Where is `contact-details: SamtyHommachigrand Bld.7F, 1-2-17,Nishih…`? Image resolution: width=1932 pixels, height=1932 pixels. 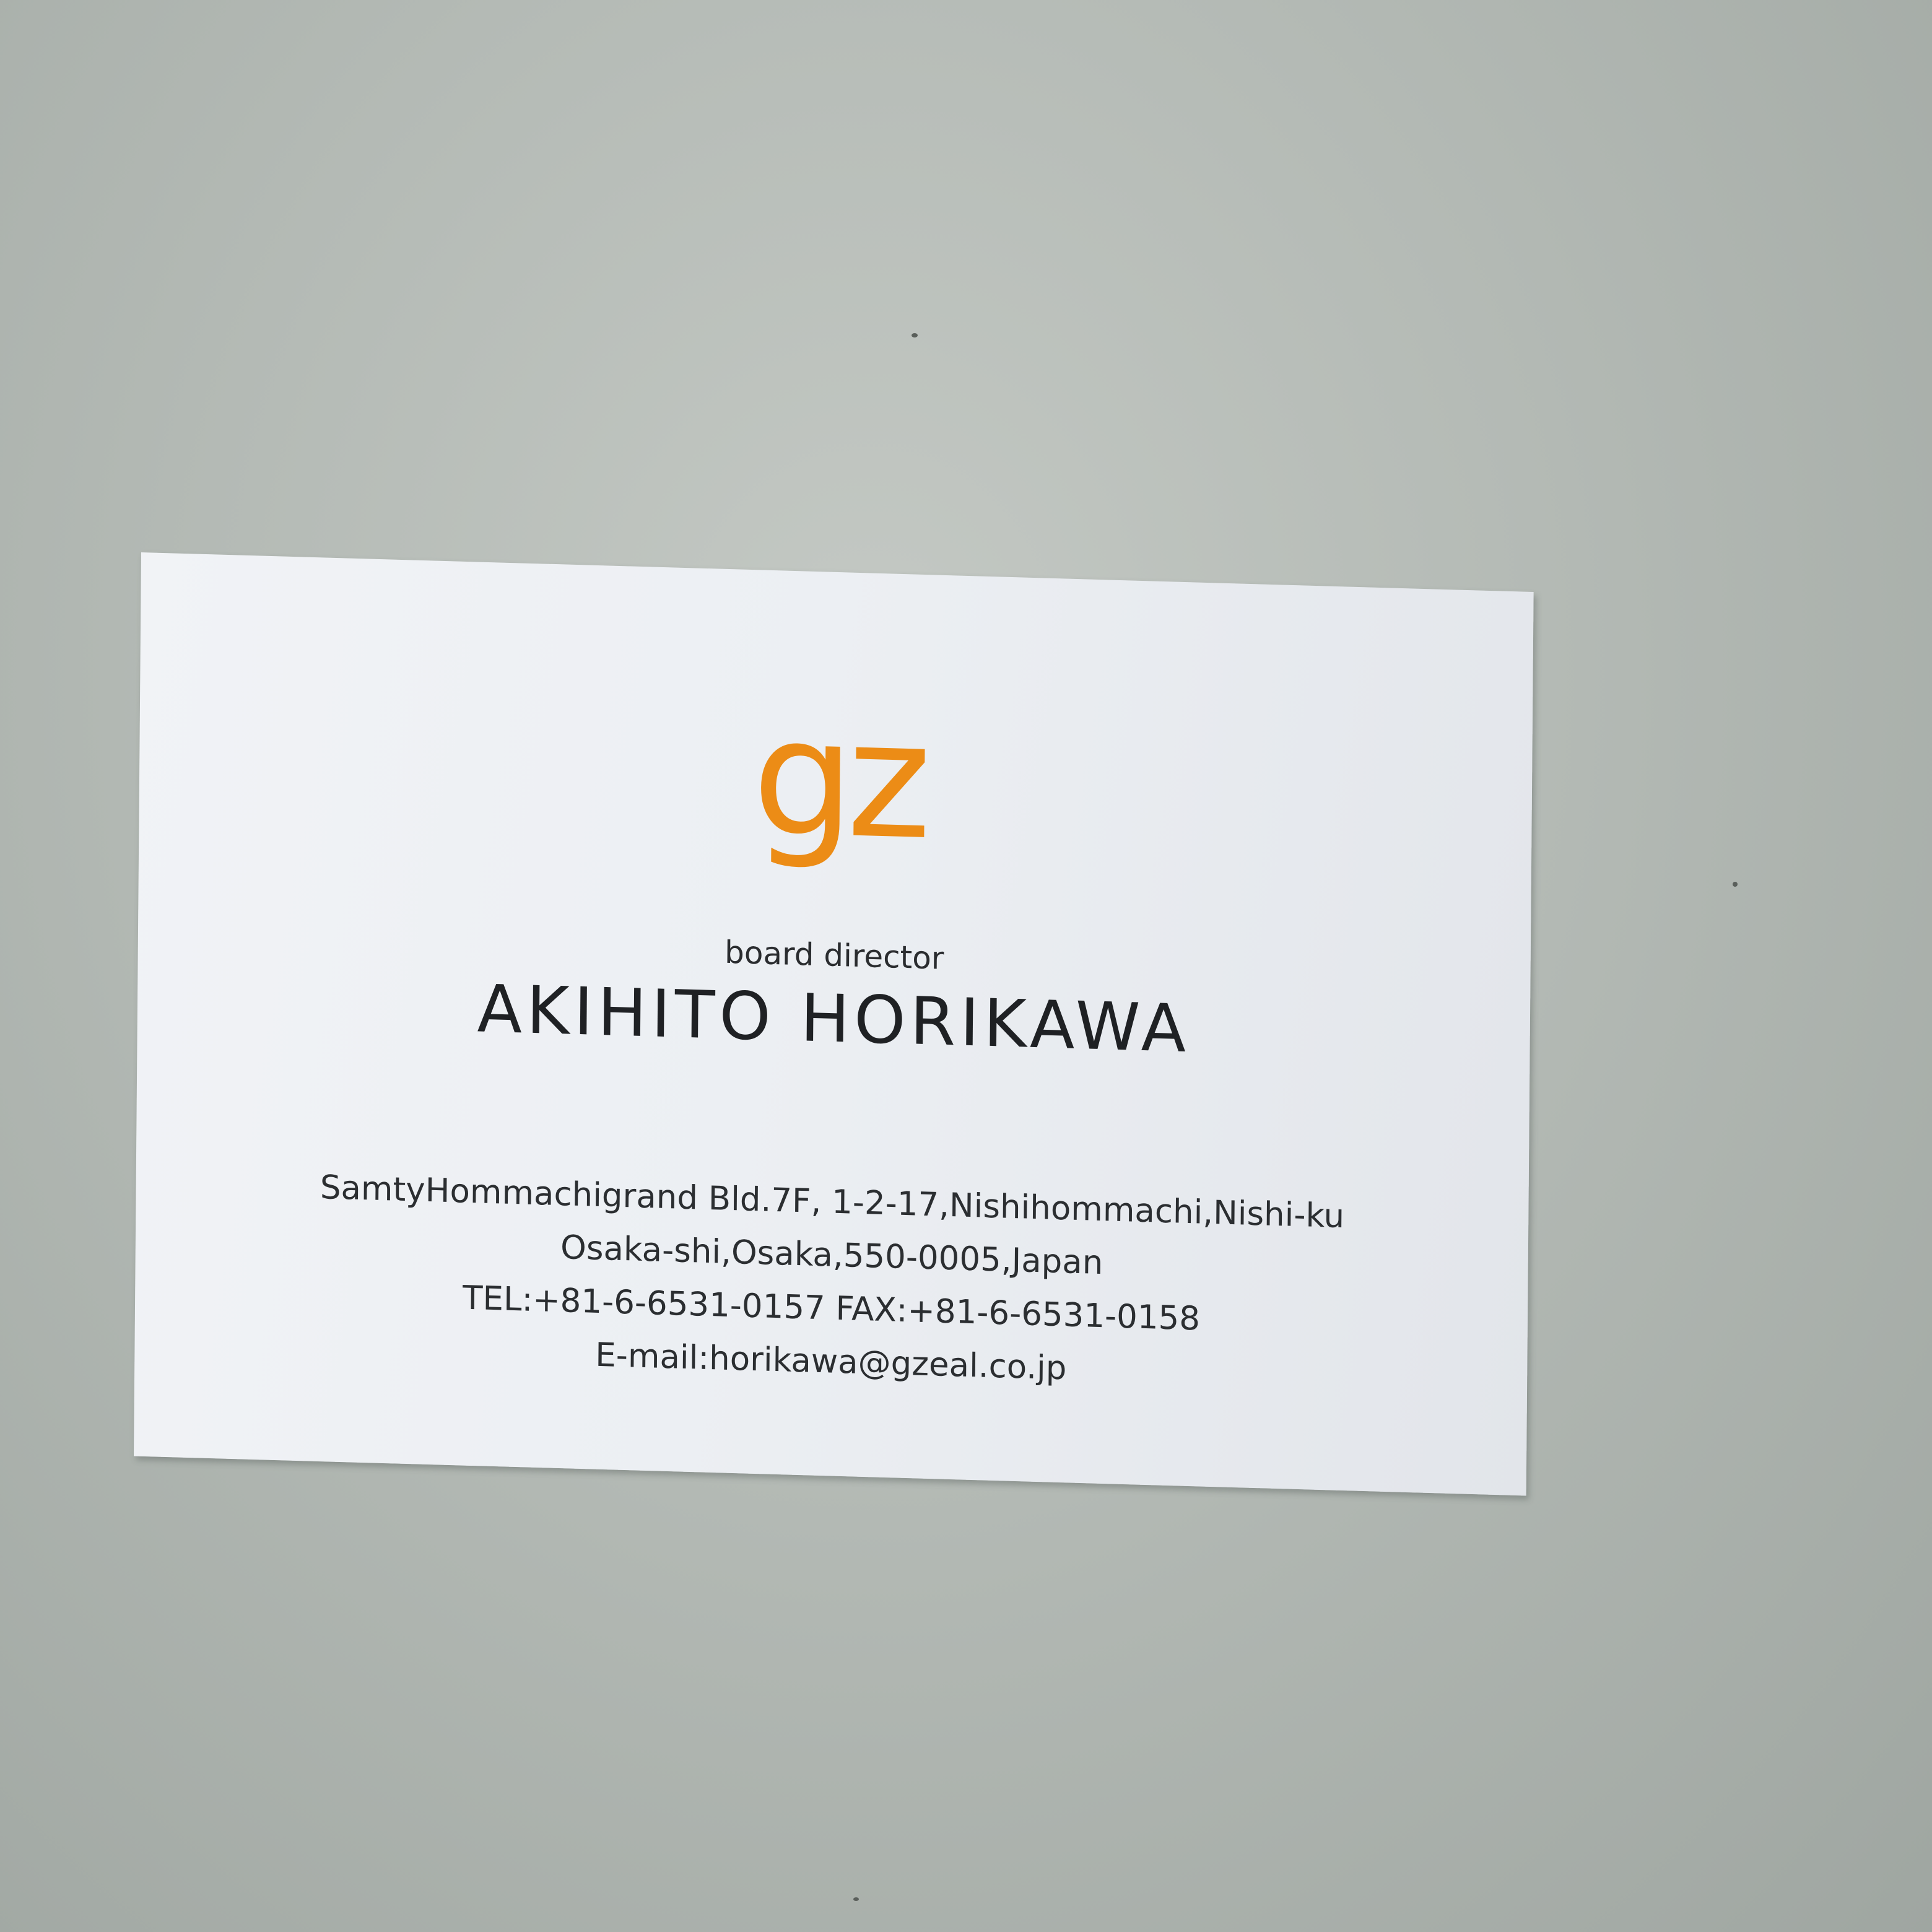 contact-details: SamtyHommachigrand Bld.7F, 1-2-17,Nishih… is located at coordinates (831, 1282).